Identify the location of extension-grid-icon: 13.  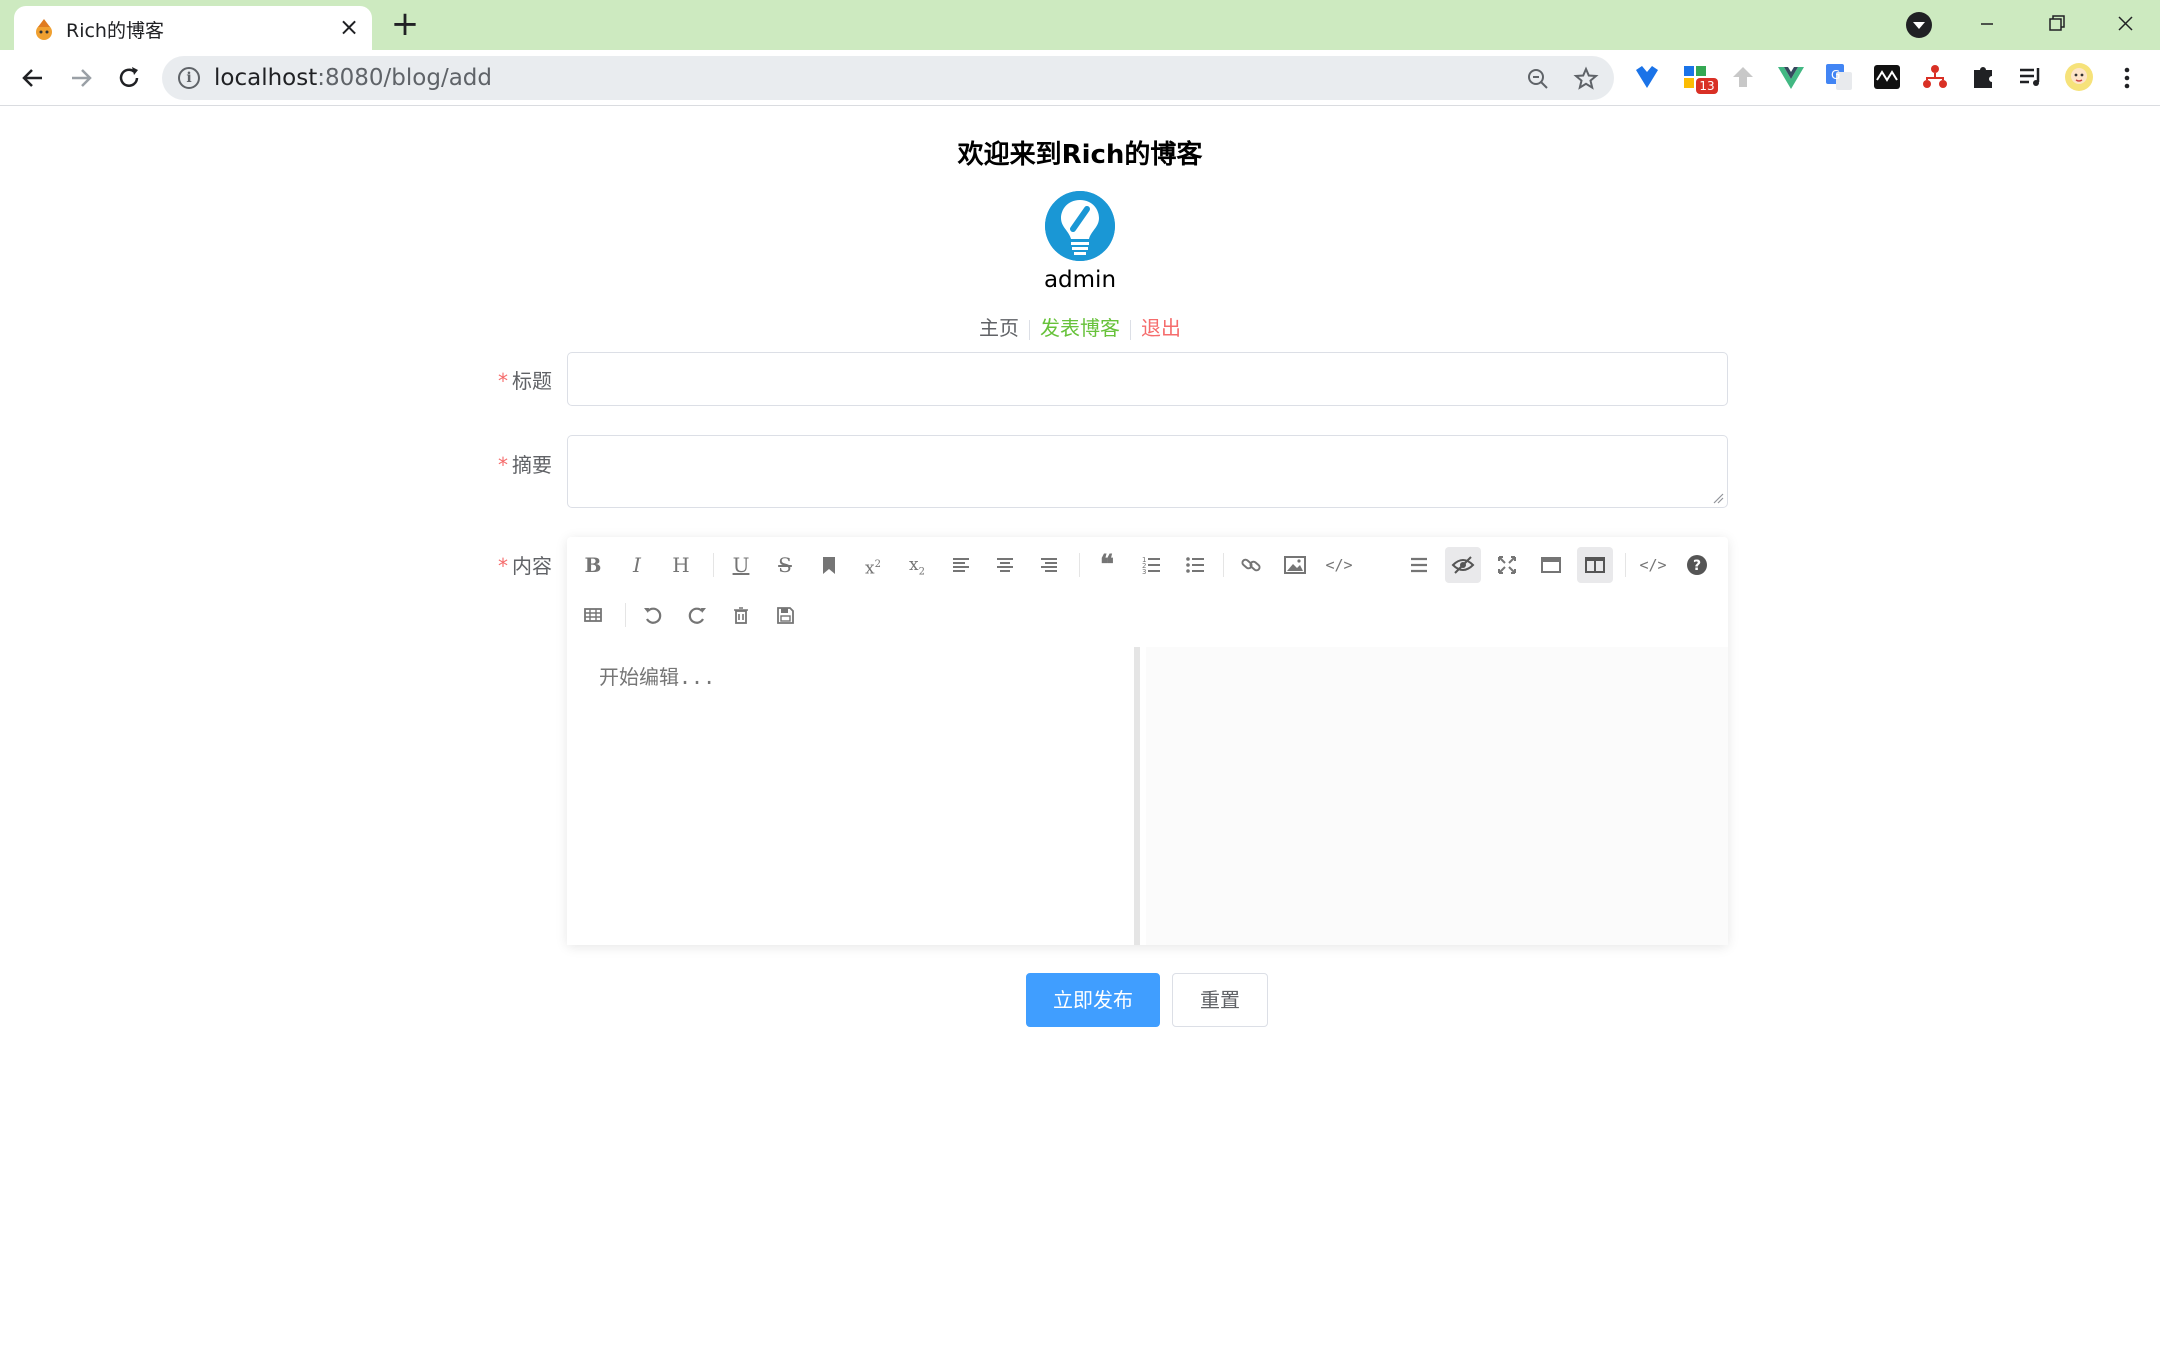
(1700, 78).